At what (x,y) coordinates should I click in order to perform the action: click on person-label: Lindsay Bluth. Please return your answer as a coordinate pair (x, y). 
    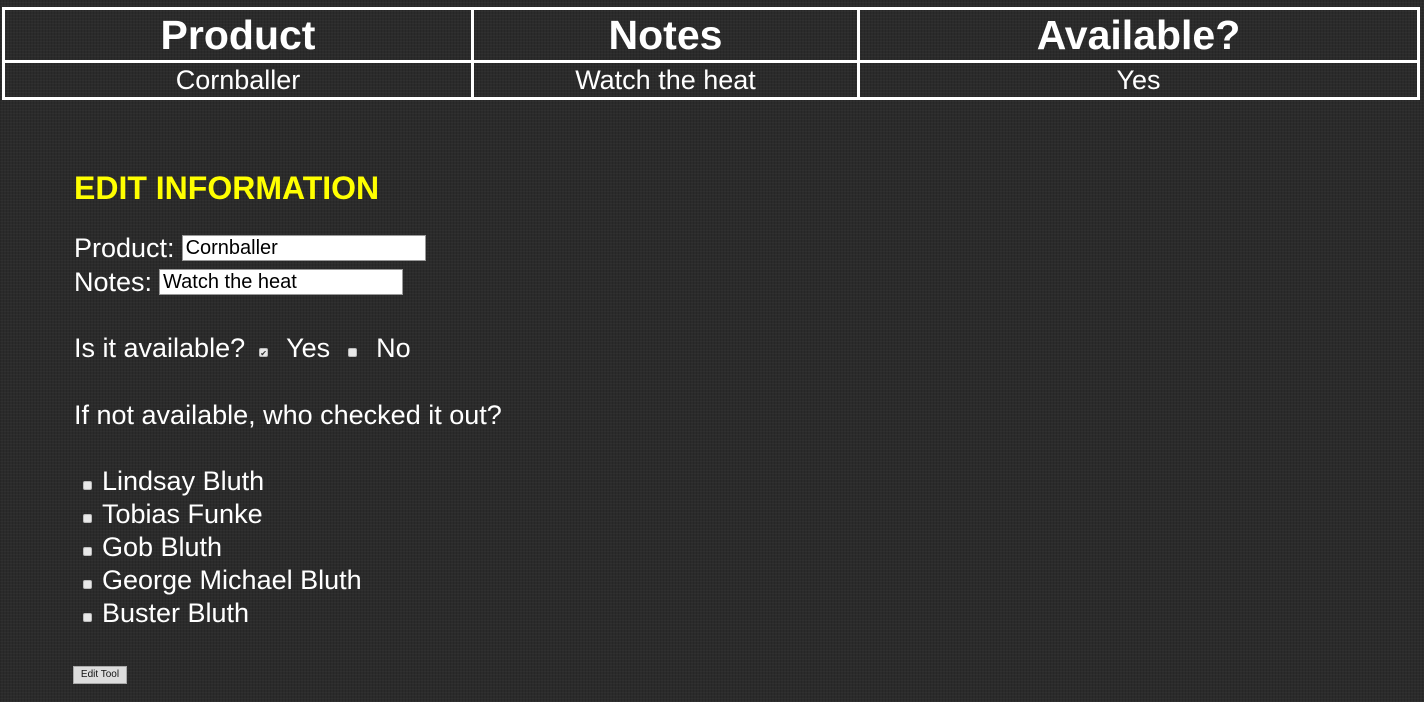
    Looking at the image, I should click on (183, 481).